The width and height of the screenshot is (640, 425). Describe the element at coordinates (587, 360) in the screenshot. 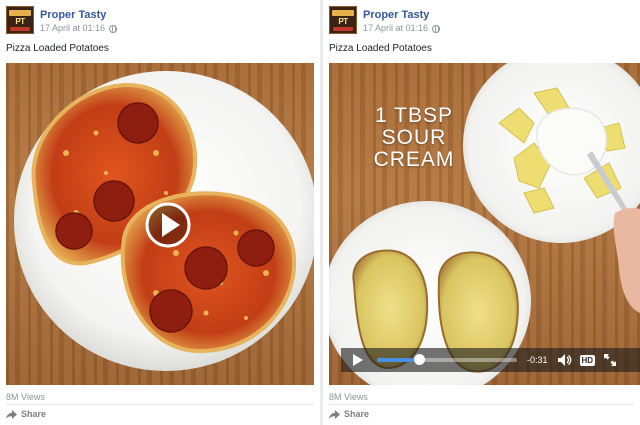

I see `hd-icon: HD` at that location.